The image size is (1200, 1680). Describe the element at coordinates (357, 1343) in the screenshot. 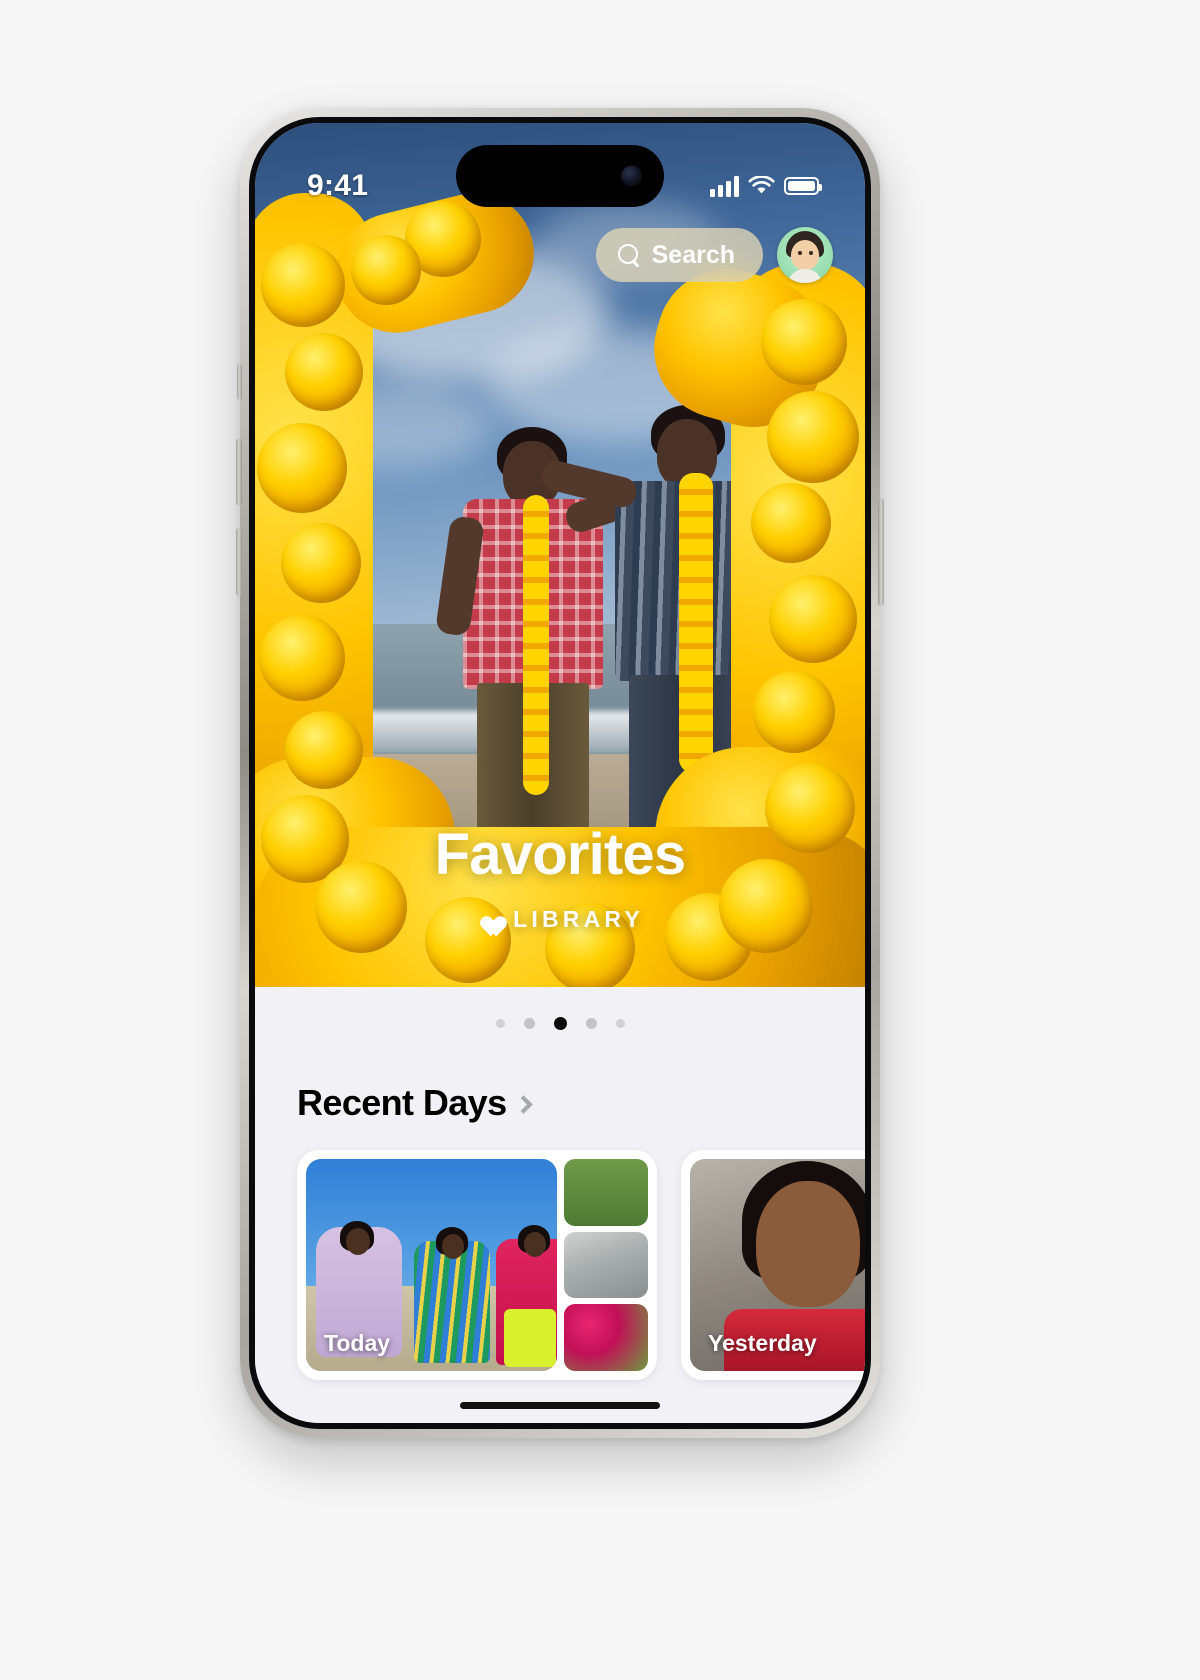

I see `day-card-label-today: Today` at that location.